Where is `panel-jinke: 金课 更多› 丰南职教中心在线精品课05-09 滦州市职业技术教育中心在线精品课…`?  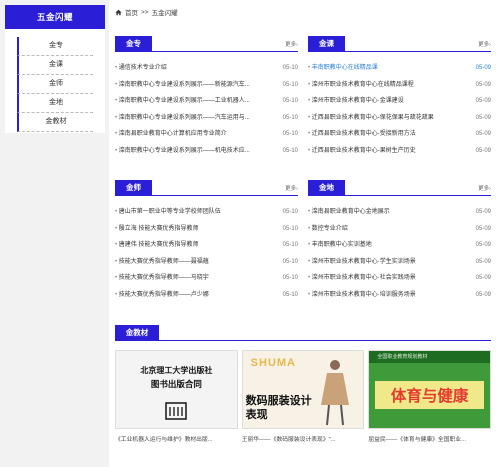 panel-jinke: 金课 更多› 丰南职教中心在线精品课05-09 滦州市职业技术教育中心在线精品课… is located at coordinates (399, 97).